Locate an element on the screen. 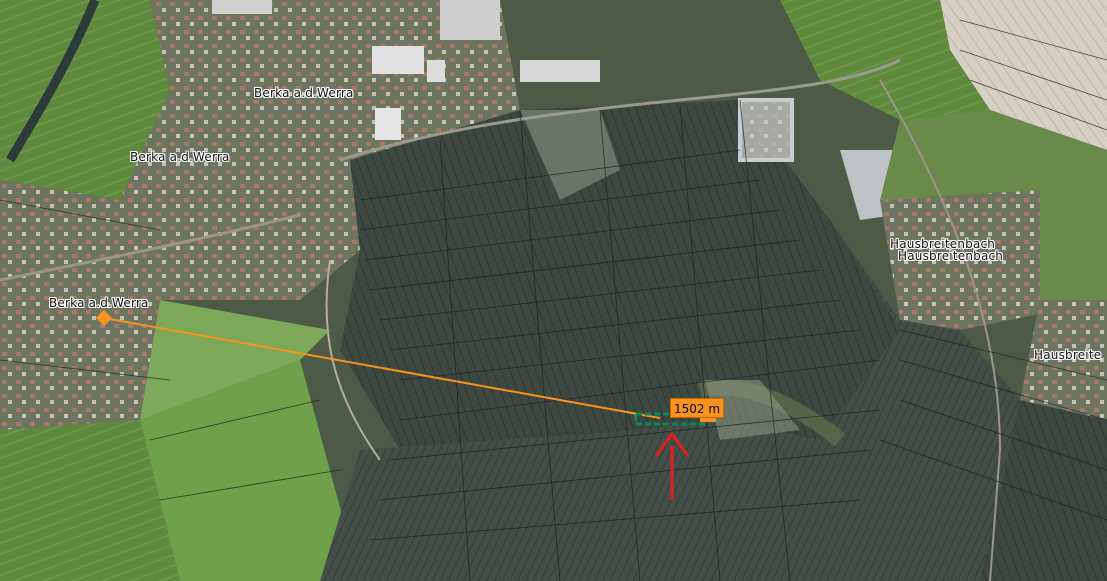 The height and width of the screenshot is (581, 1107). start-point-marker is located at coordinates (104, 318).